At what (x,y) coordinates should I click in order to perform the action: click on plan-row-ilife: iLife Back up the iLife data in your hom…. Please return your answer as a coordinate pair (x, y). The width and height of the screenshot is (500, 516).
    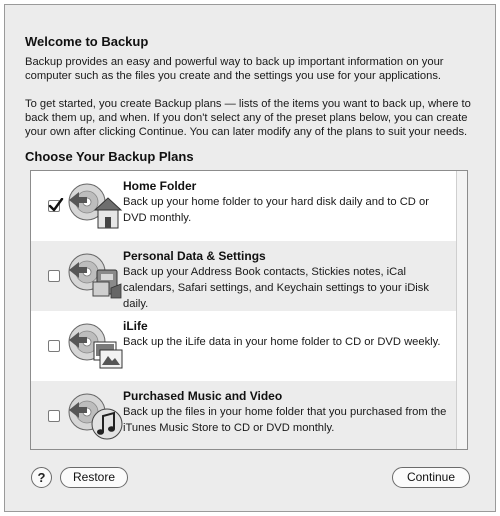
    Looking at the image, I should click on (244, 346).